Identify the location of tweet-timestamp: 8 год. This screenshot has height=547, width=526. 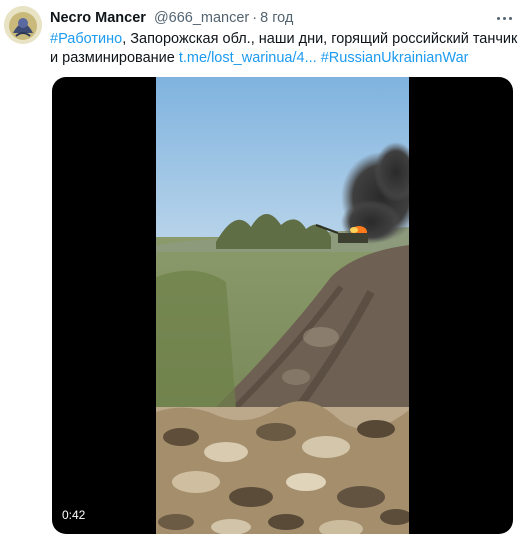
(276, 18).